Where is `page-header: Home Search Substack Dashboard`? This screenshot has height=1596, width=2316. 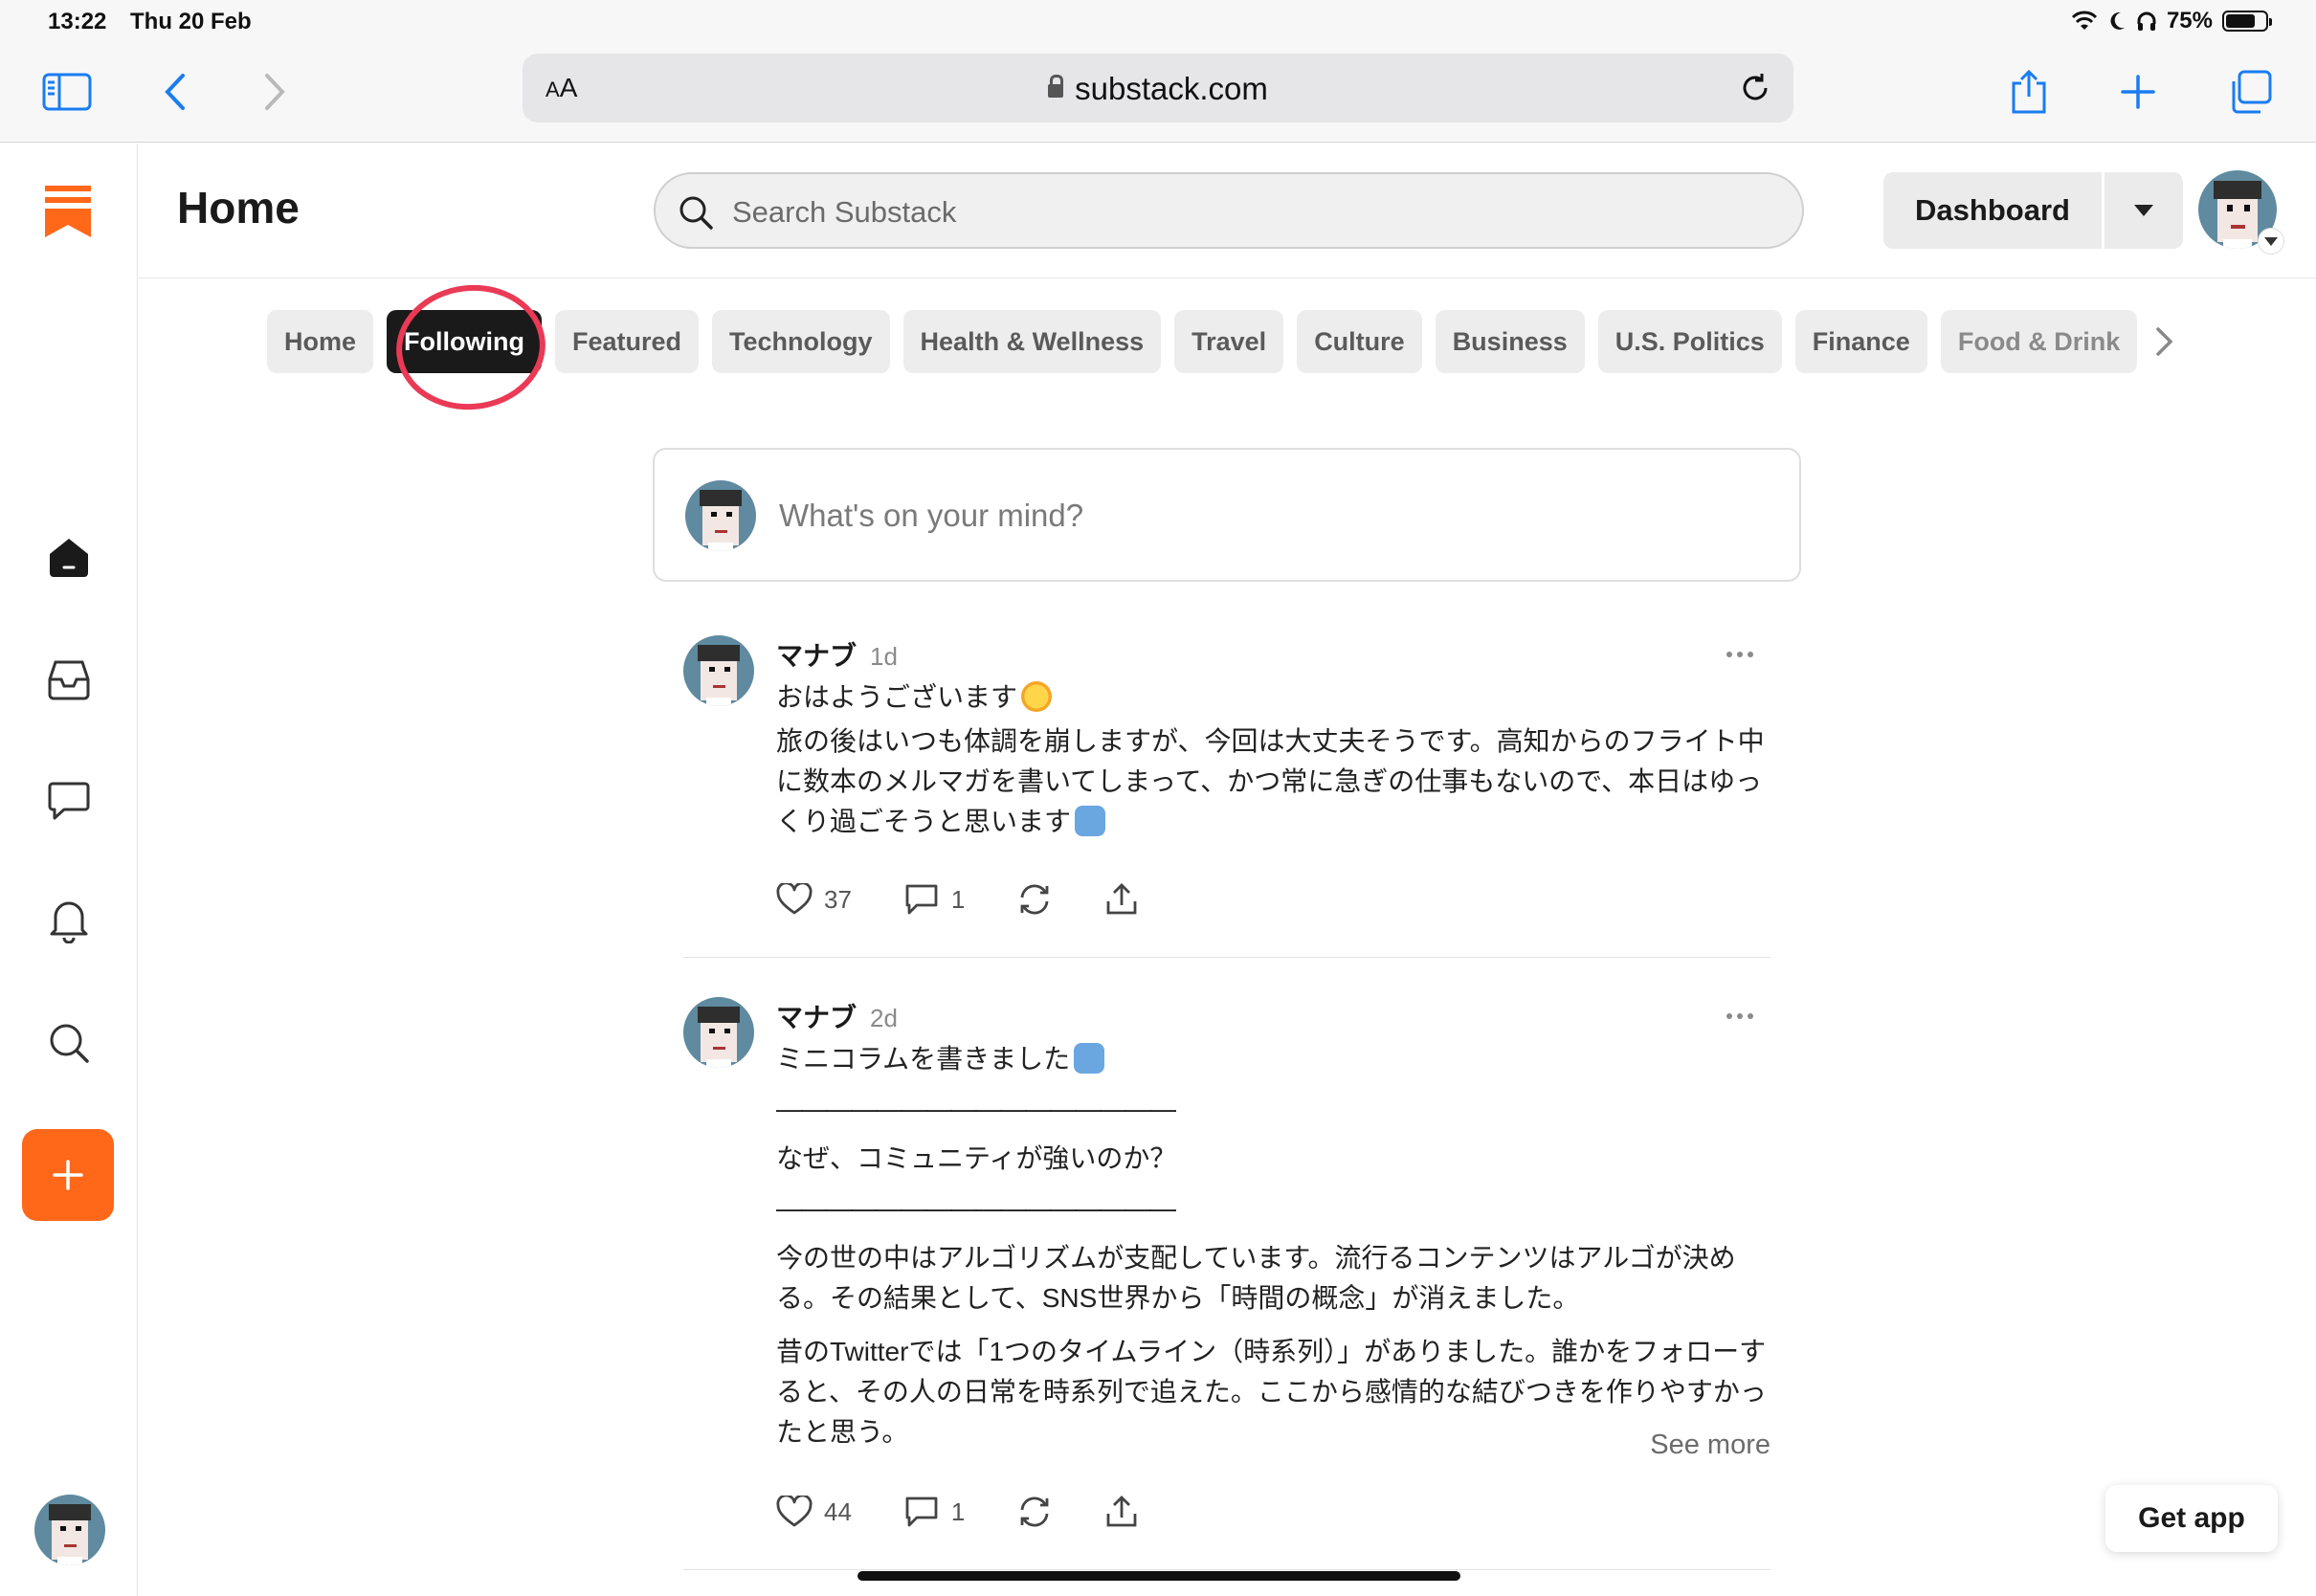
page-header: Home Search Substack Dashboard is located at coordinates (1227, 211).